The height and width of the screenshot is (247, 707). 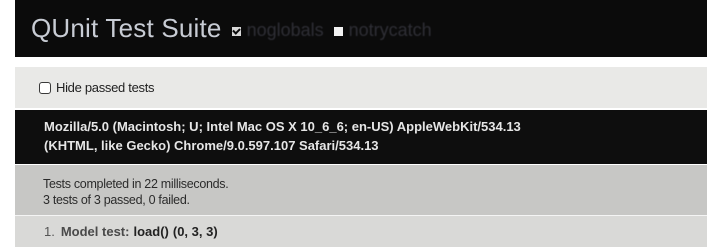 What do you see at coordinates (105, 87) in the screenshot?
I see `hide-passed-label: Hide passed tests` at bounding box center [105, 87].